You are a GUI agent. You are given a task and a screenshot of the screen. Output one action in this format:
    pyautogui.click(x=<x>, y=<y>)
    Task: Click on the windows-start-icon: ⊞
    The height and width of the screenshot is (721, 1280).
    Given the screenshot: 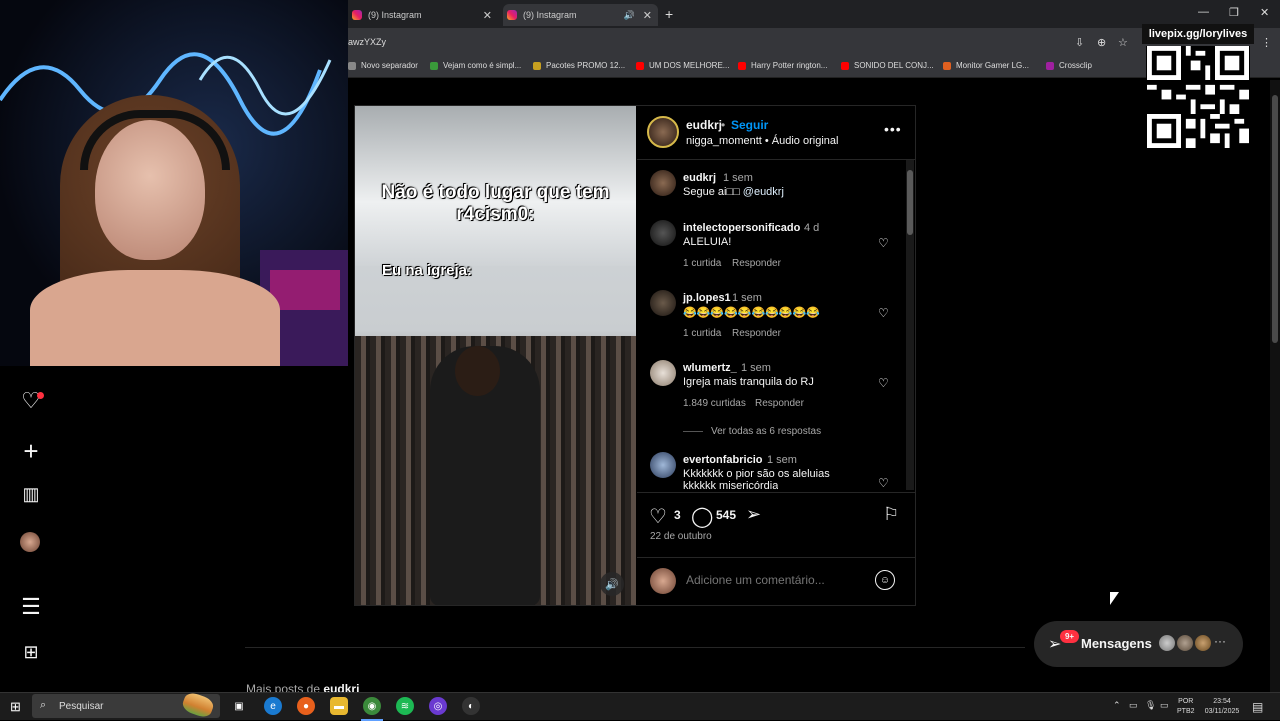 What is the action you would take?
    pyautogui.click(x=15, y=707)
    